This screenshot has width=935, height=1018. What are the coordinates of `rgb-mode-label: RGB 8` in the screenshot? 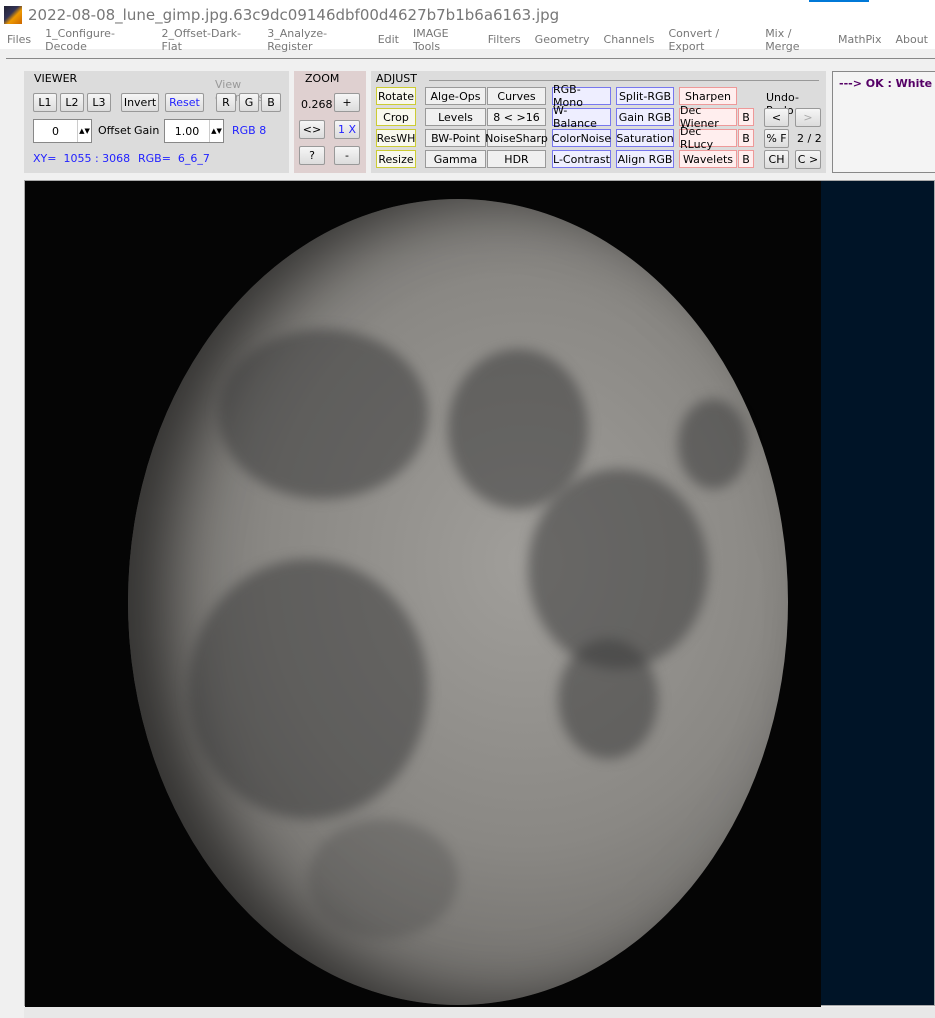 It's located at (249, 130).